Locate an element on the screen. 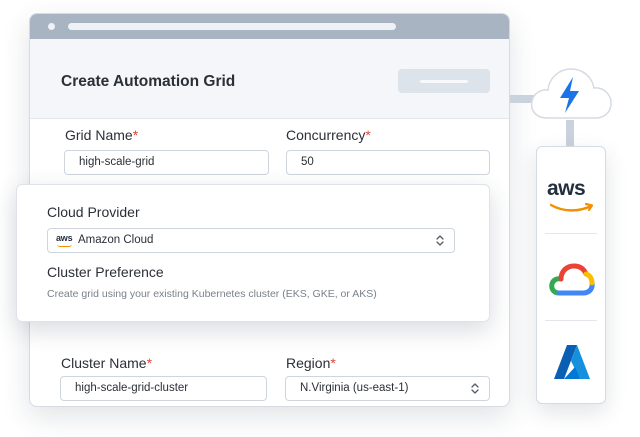 The height and width of the screenshot is (437, 640). address-bar is located at coordinates (232, 26).